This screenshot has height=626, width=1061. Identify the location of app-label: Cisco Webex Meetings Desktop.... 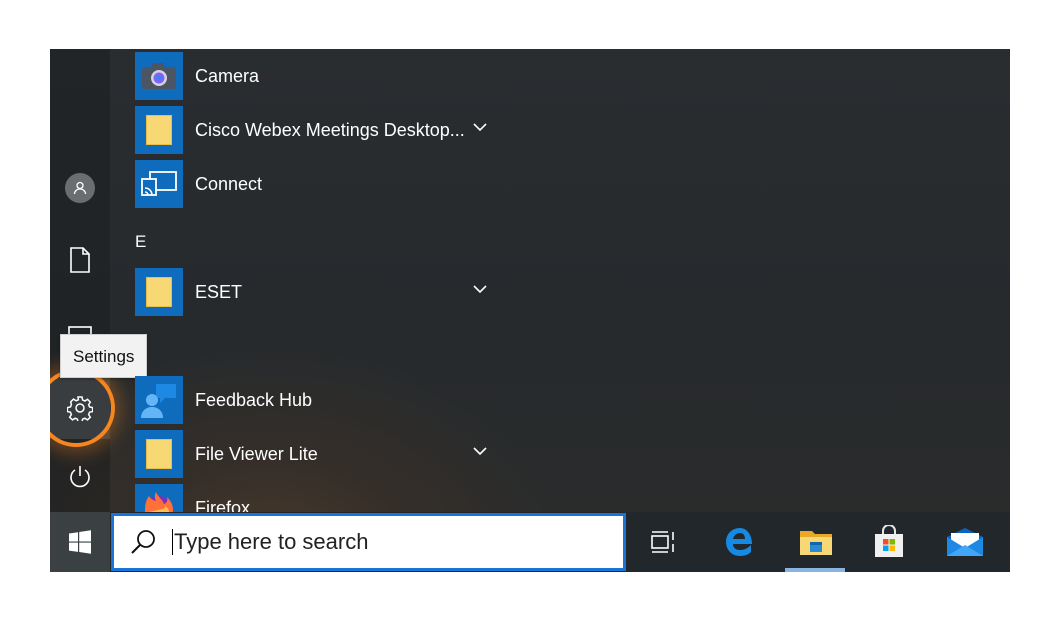
(330, 129).